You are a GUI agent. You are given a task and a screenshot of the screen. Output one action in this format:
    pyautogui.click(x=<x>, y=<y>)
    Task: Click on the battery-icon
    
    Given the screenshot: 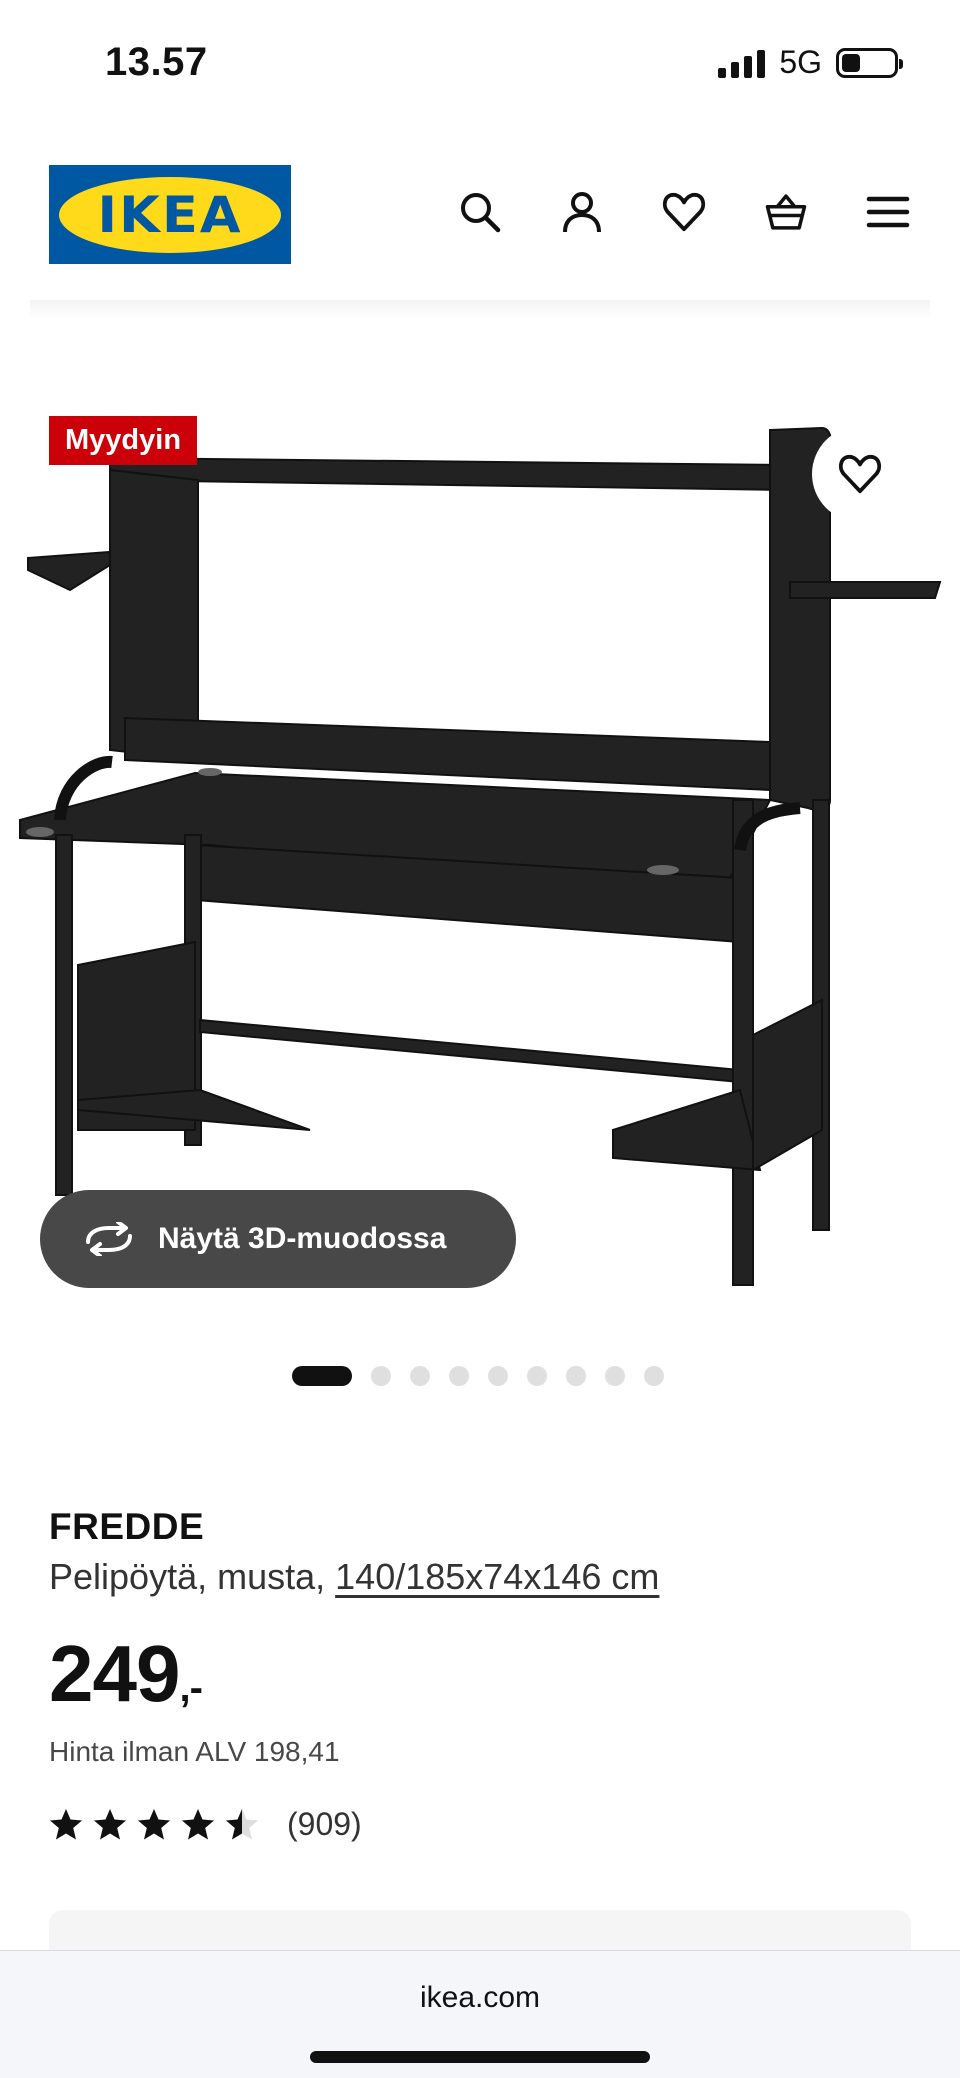 What is the action you would take?
    pyautogui.click(x=869, y=62)
    